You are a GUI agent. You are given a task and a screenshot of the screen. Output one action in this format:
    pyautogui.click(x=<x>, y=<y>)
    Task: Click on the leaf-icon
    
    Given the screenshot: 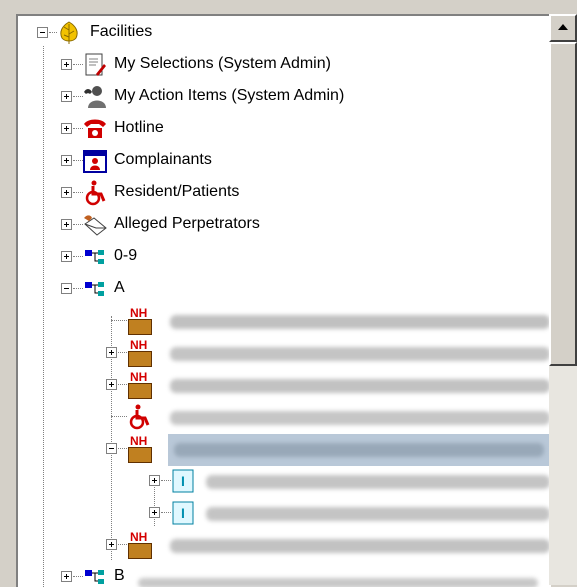 What is the action you would take?
    pyautogui.click(x=69, y=32)
    